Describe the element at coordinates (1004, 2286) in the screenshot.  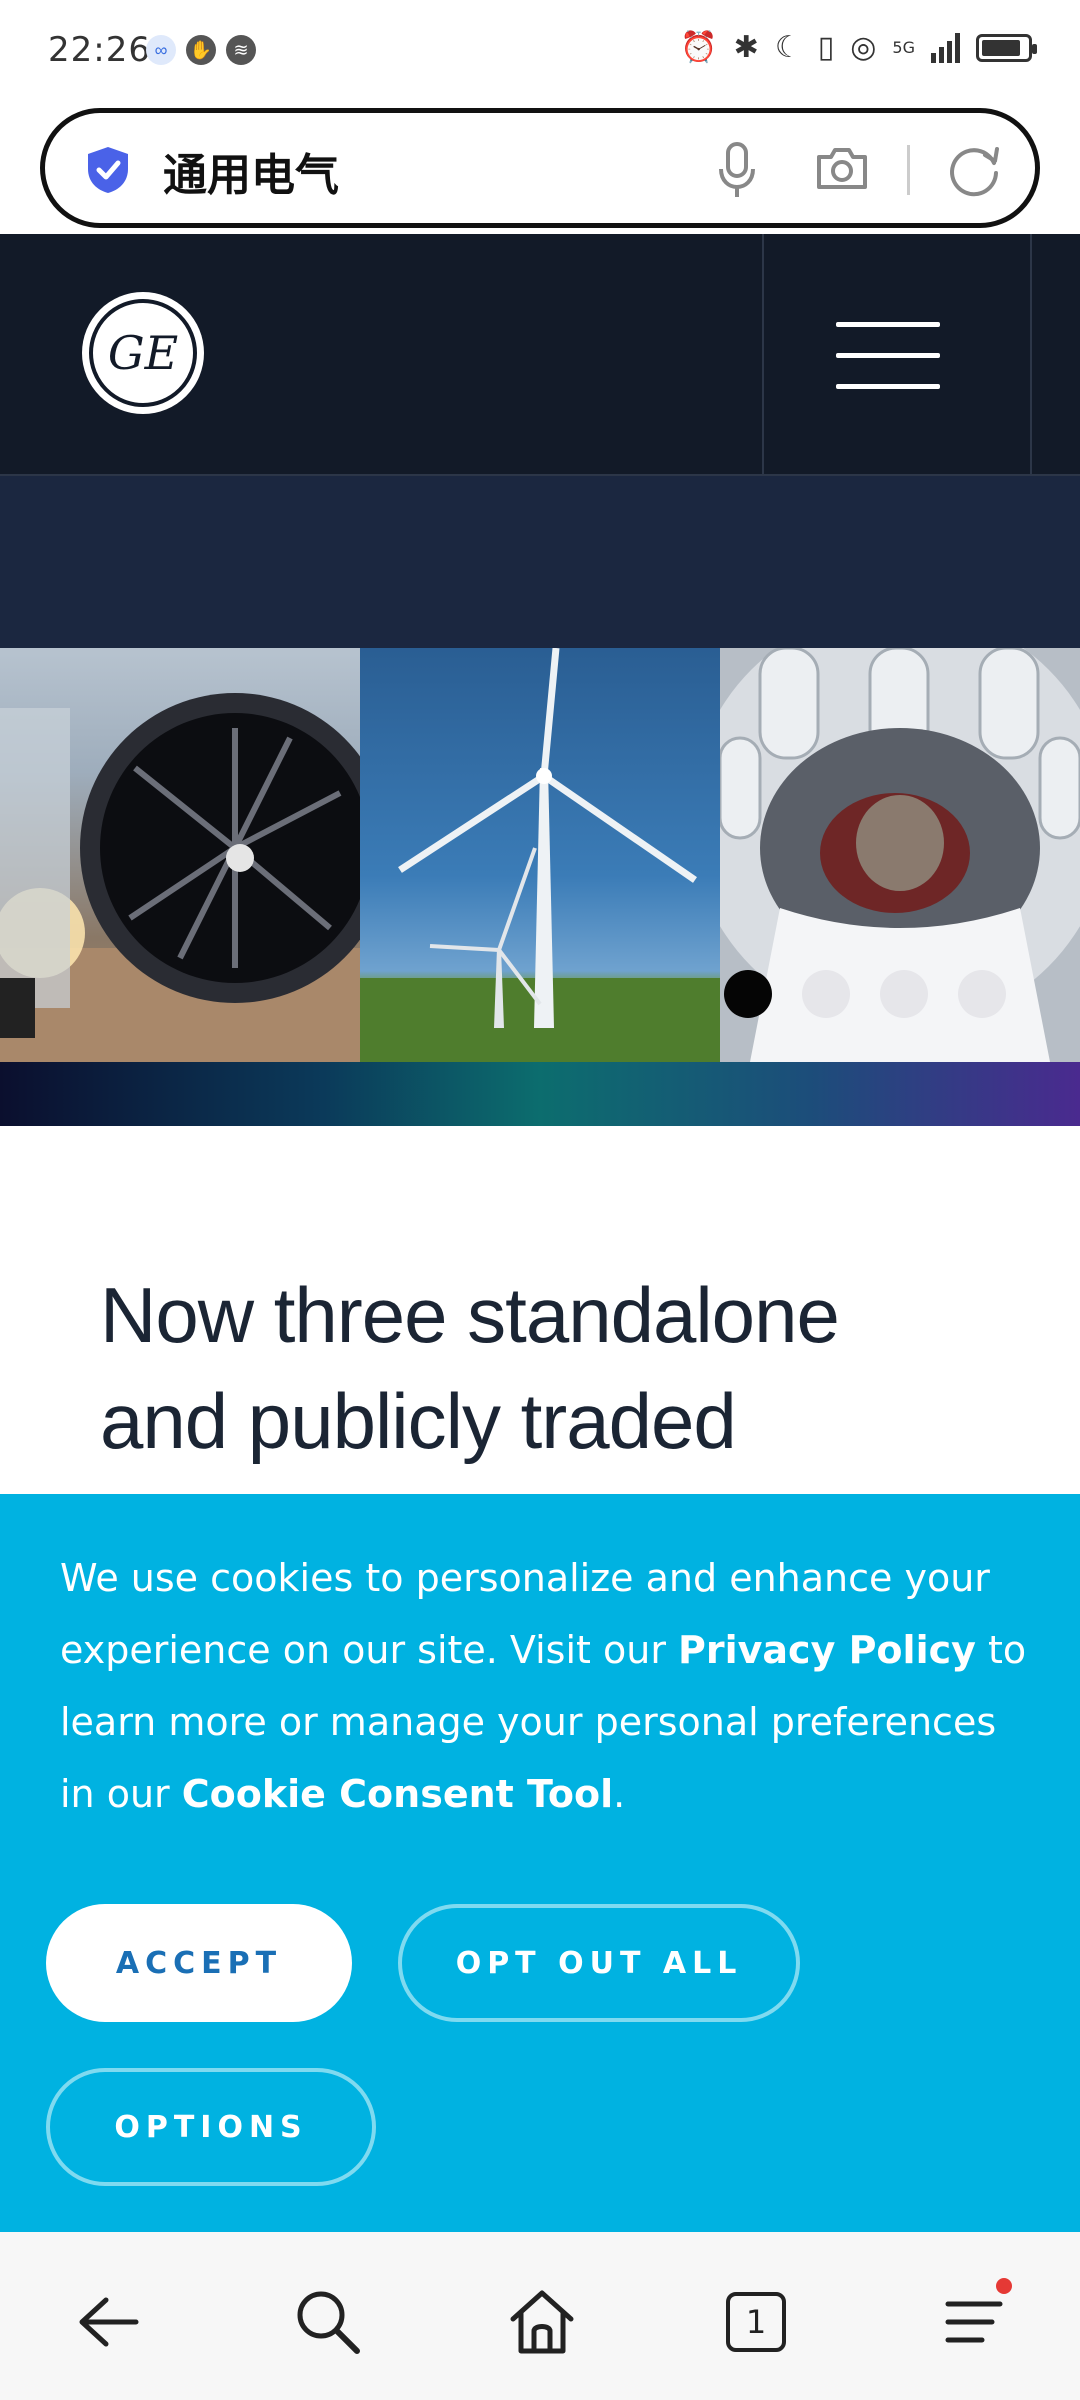
I see `notification-dot` at that location.